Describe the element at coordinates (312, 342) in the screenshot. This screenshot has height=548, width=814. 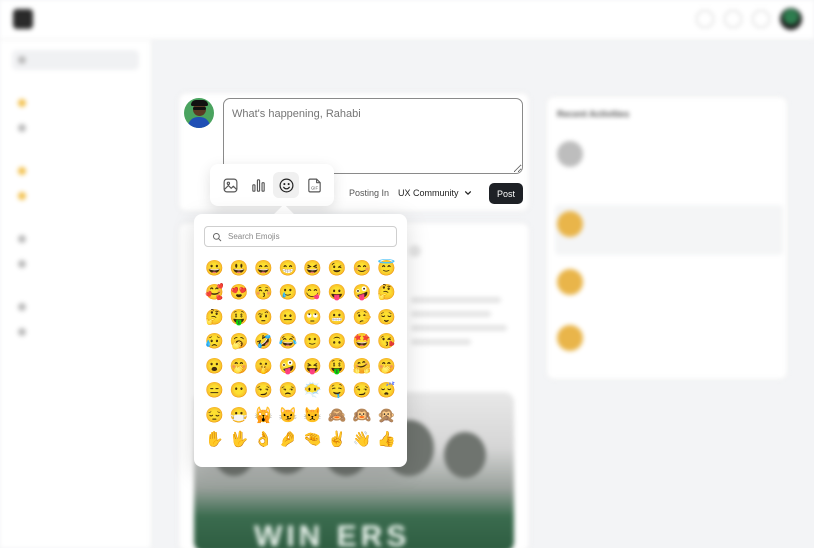
I see `emoji-option: 🙂` at that location.